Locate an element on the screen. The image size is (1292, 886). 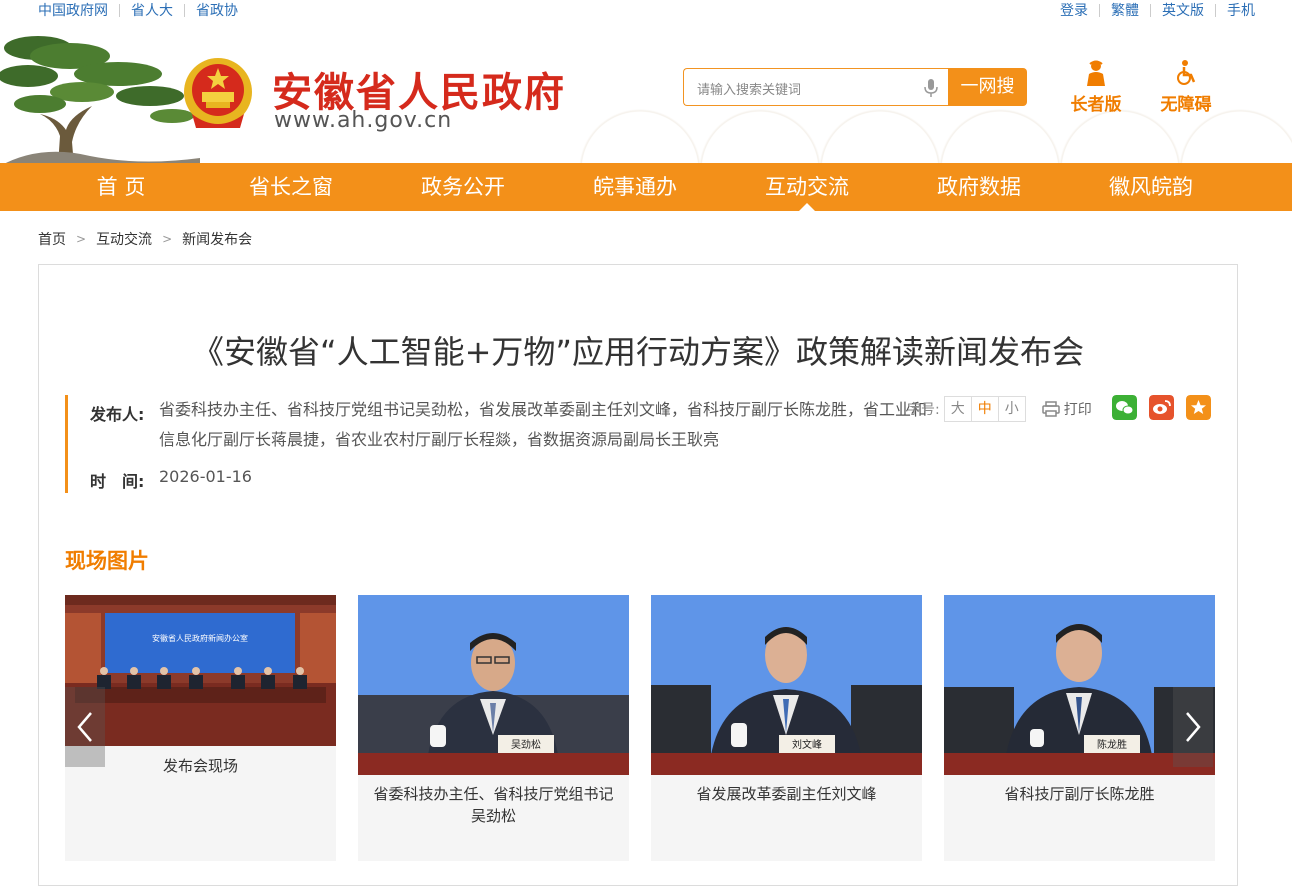
nav-governor-window: 省长之窗 is located at coordinates (291, 187).